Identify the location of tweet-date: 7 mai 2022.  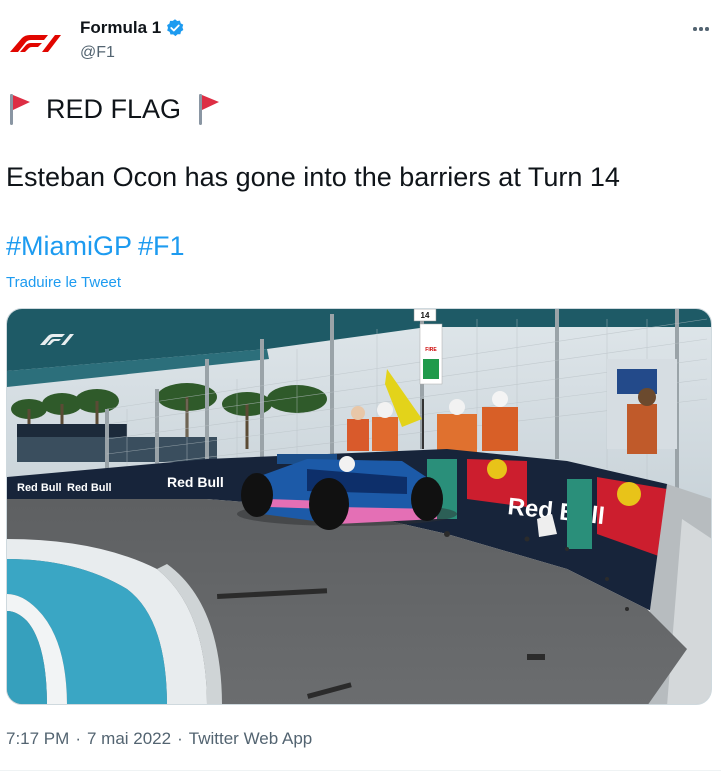
(129, 739).